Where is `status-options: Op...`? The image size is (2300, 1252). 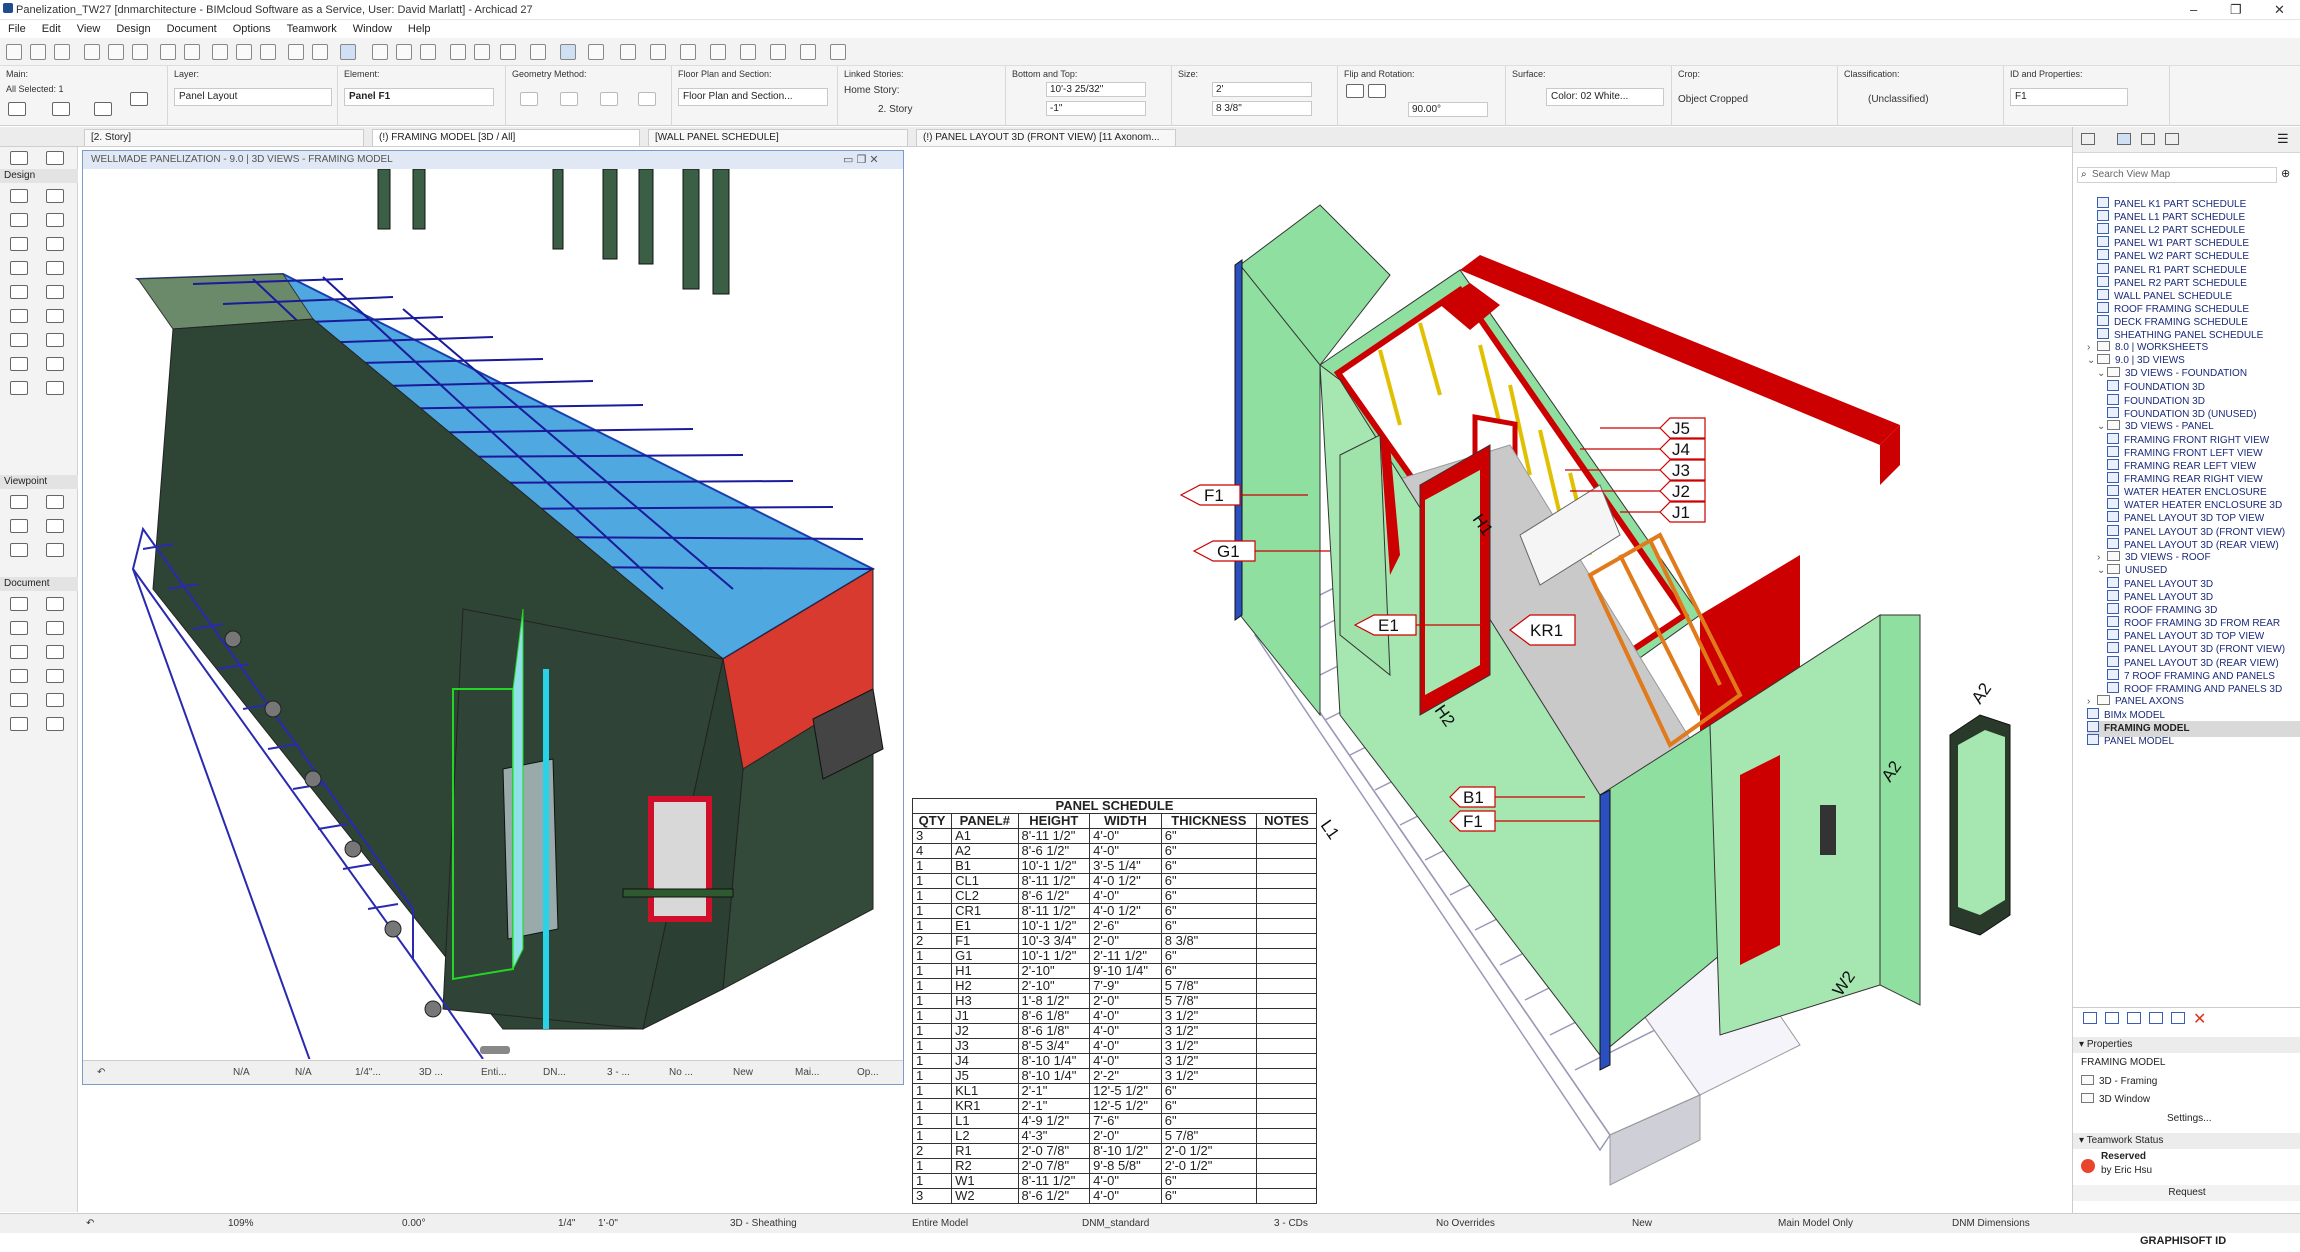
status-options: Op... is located at coordinates (868, 1072).